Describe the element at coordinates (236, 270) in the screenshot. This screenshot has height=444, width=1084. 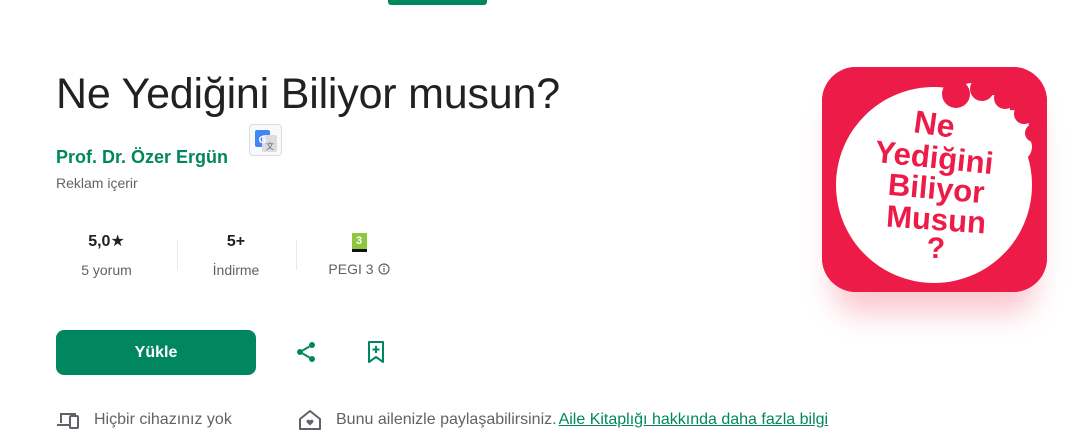
I see `downloads-label: İndirme` at that location.